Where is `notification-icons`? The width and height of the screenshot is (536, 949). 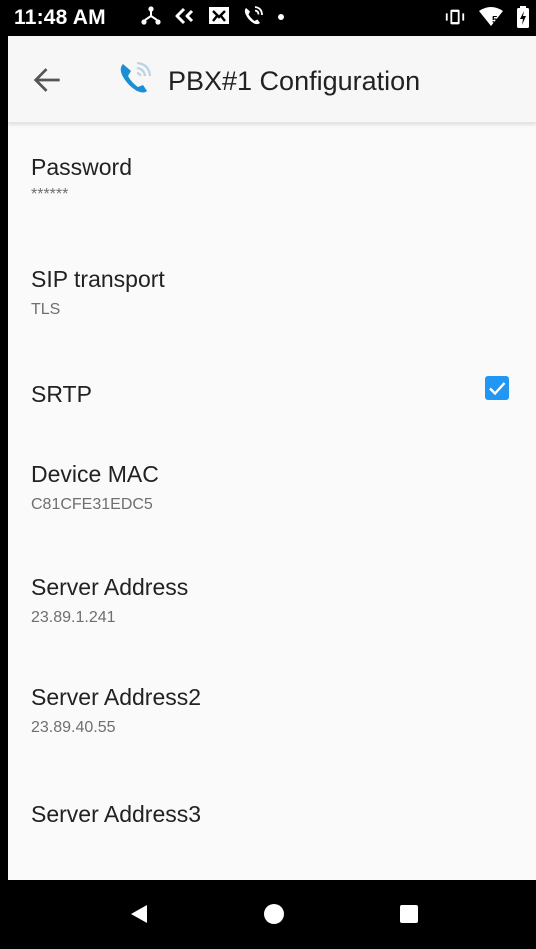
notification-icons is located at coordinates (213, 16).